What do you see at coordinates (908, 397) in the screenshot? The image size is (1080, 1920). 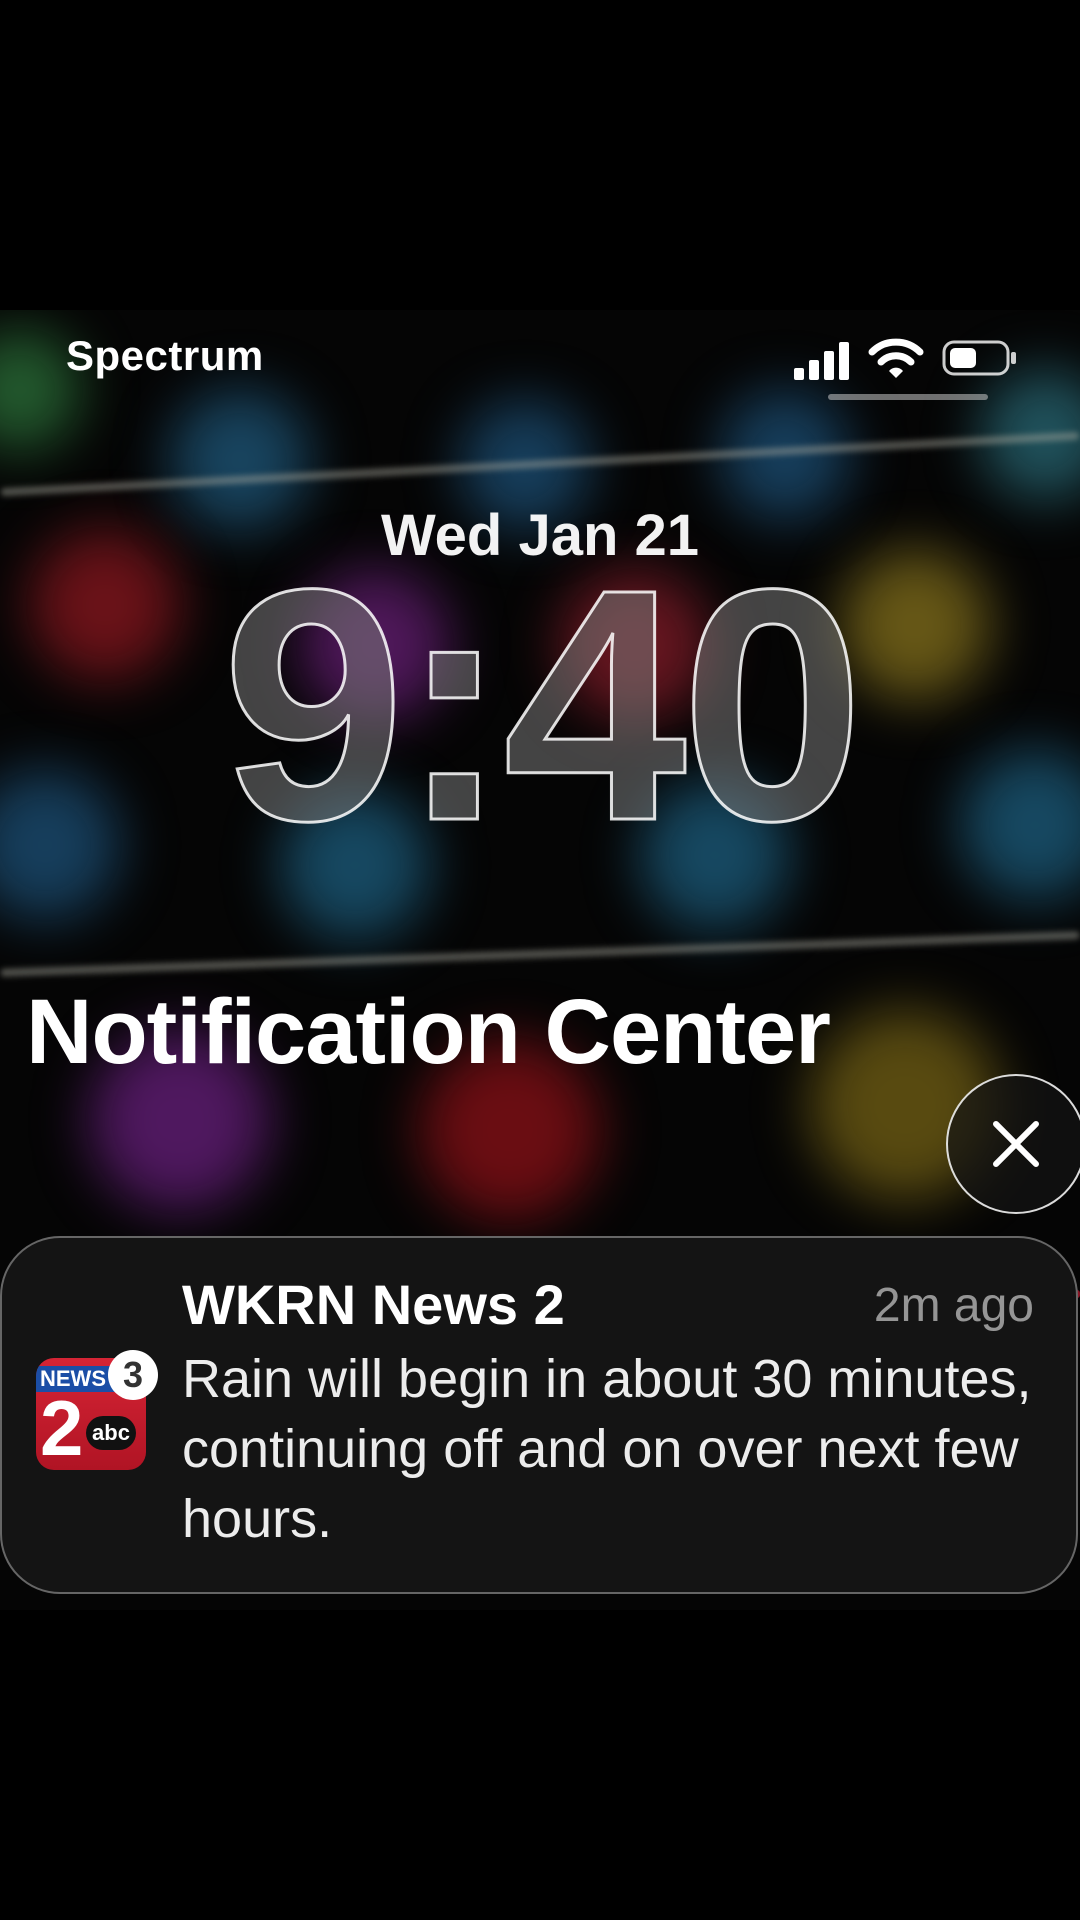 I see `grabber-handle` at bounding box center [908, 397].